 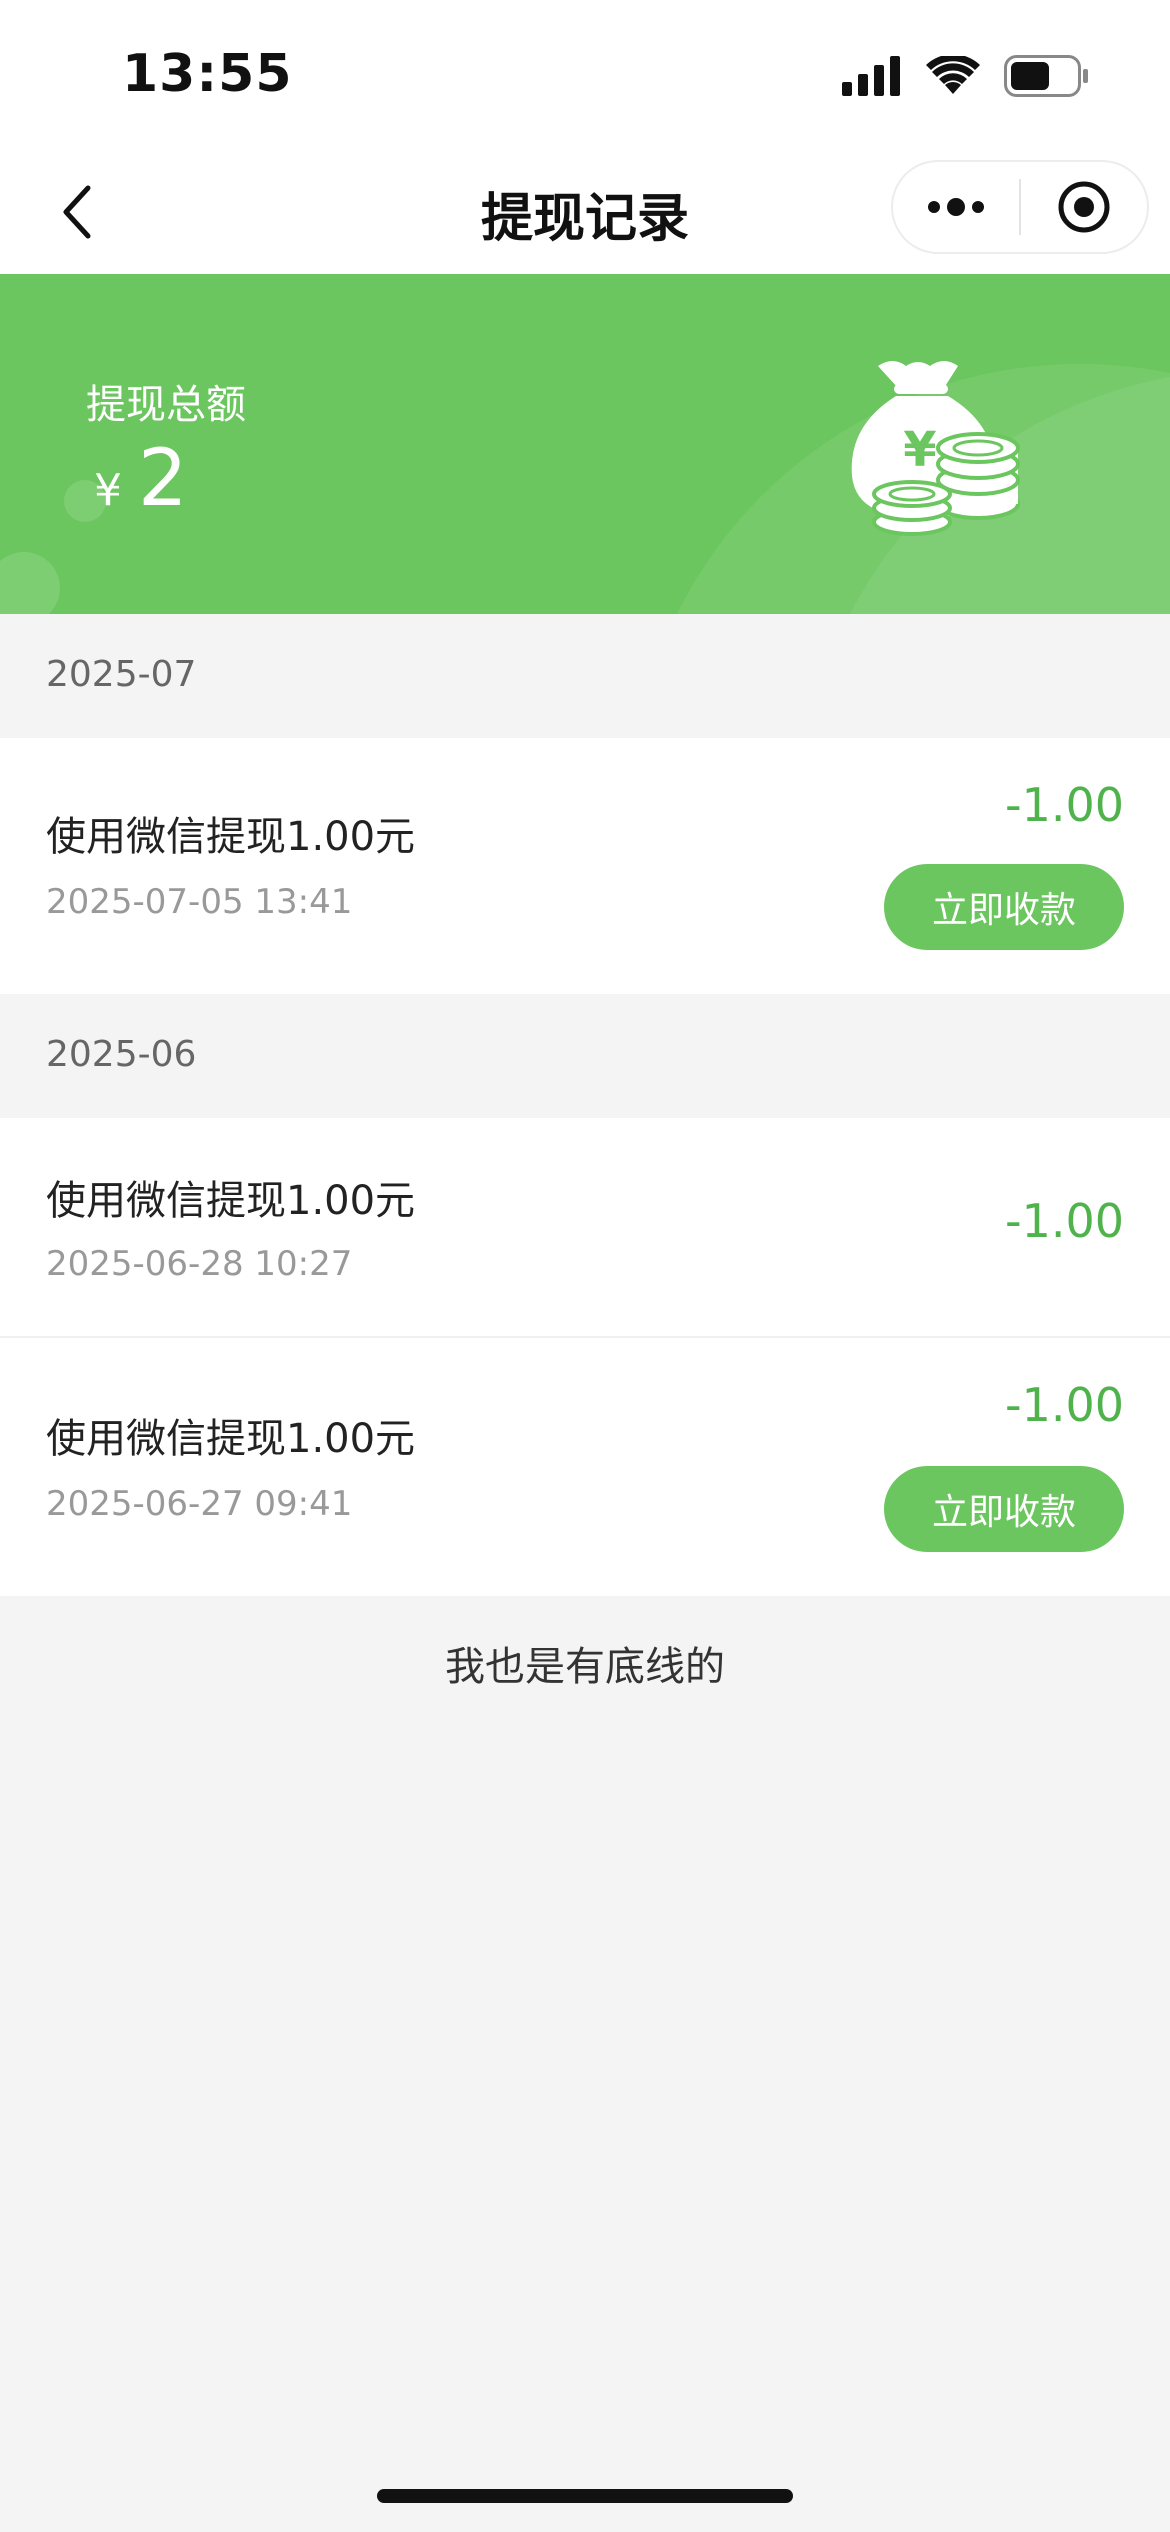 I want to click on record-target-icon, so click(x=1084, y=207).